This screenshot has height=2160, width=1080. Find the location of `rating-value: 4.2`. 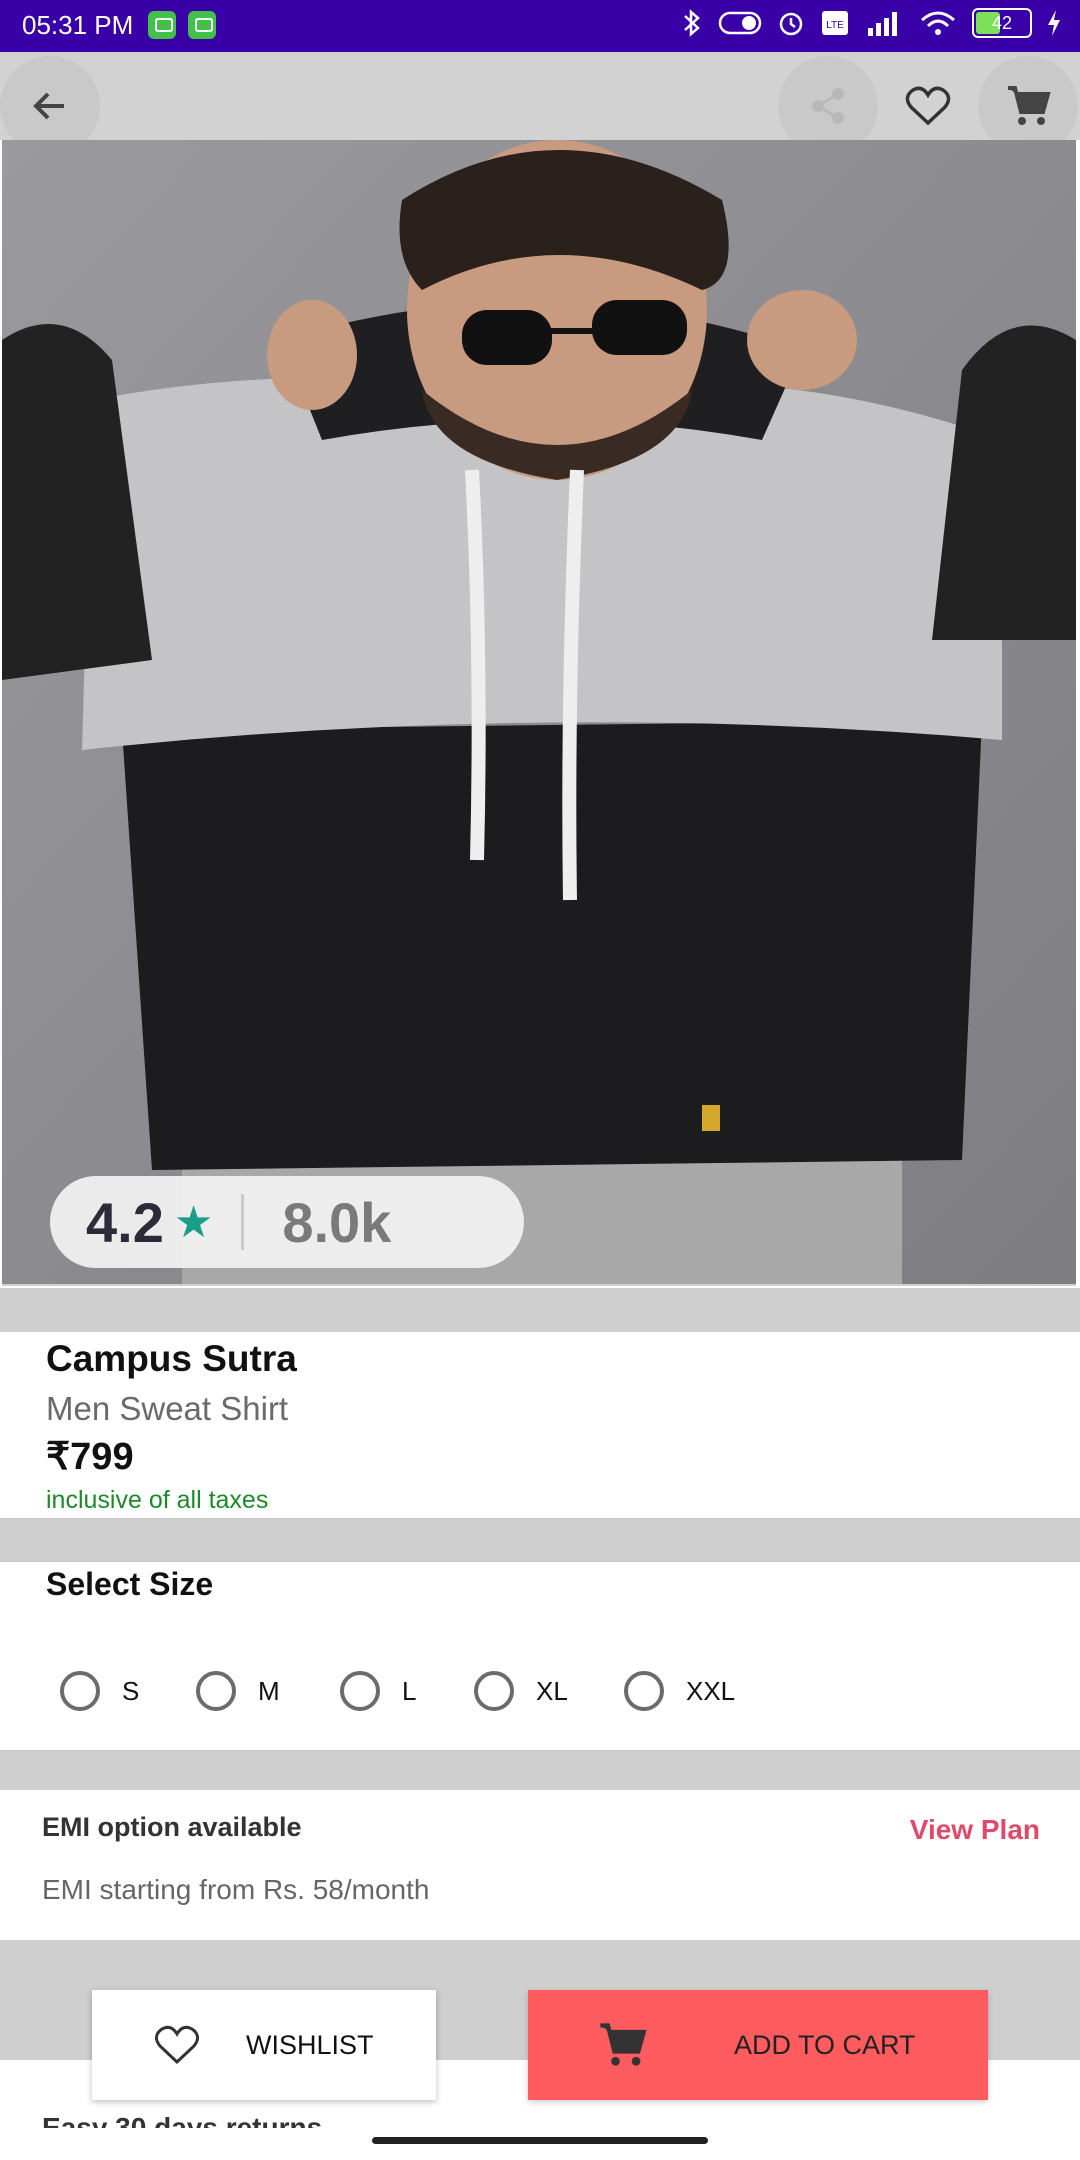

rating-value: 4.2 is located at coordinates (125, 1222).